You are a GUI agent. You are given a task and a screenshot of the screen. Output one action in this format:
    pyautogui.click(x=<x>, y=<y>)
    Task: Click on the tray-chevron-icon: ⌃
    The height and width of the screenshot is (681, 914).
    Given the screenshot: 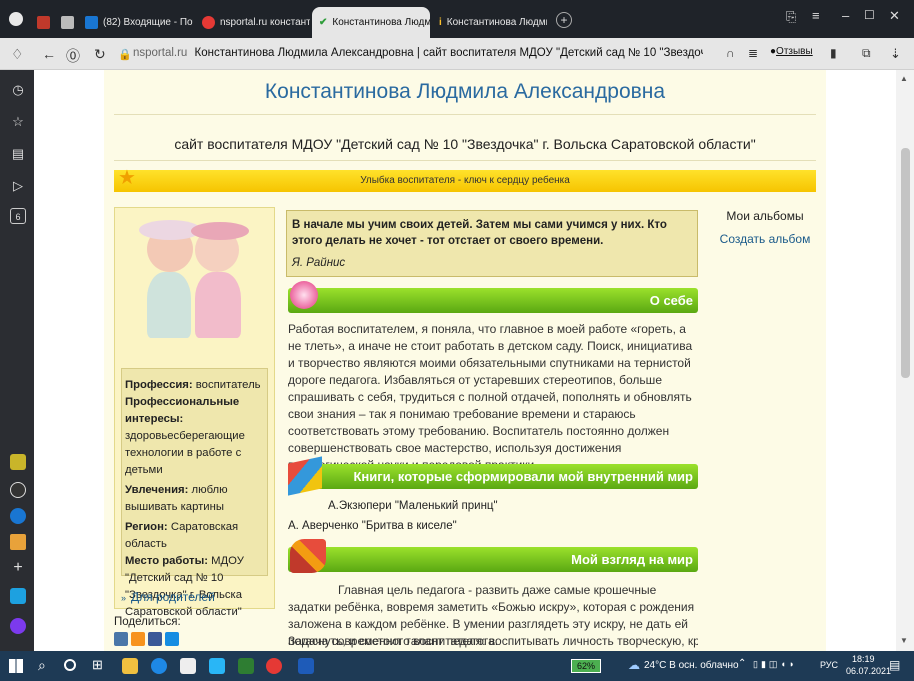 What is the action you would take?
    pyautogui.click(x=742, y=663)
    